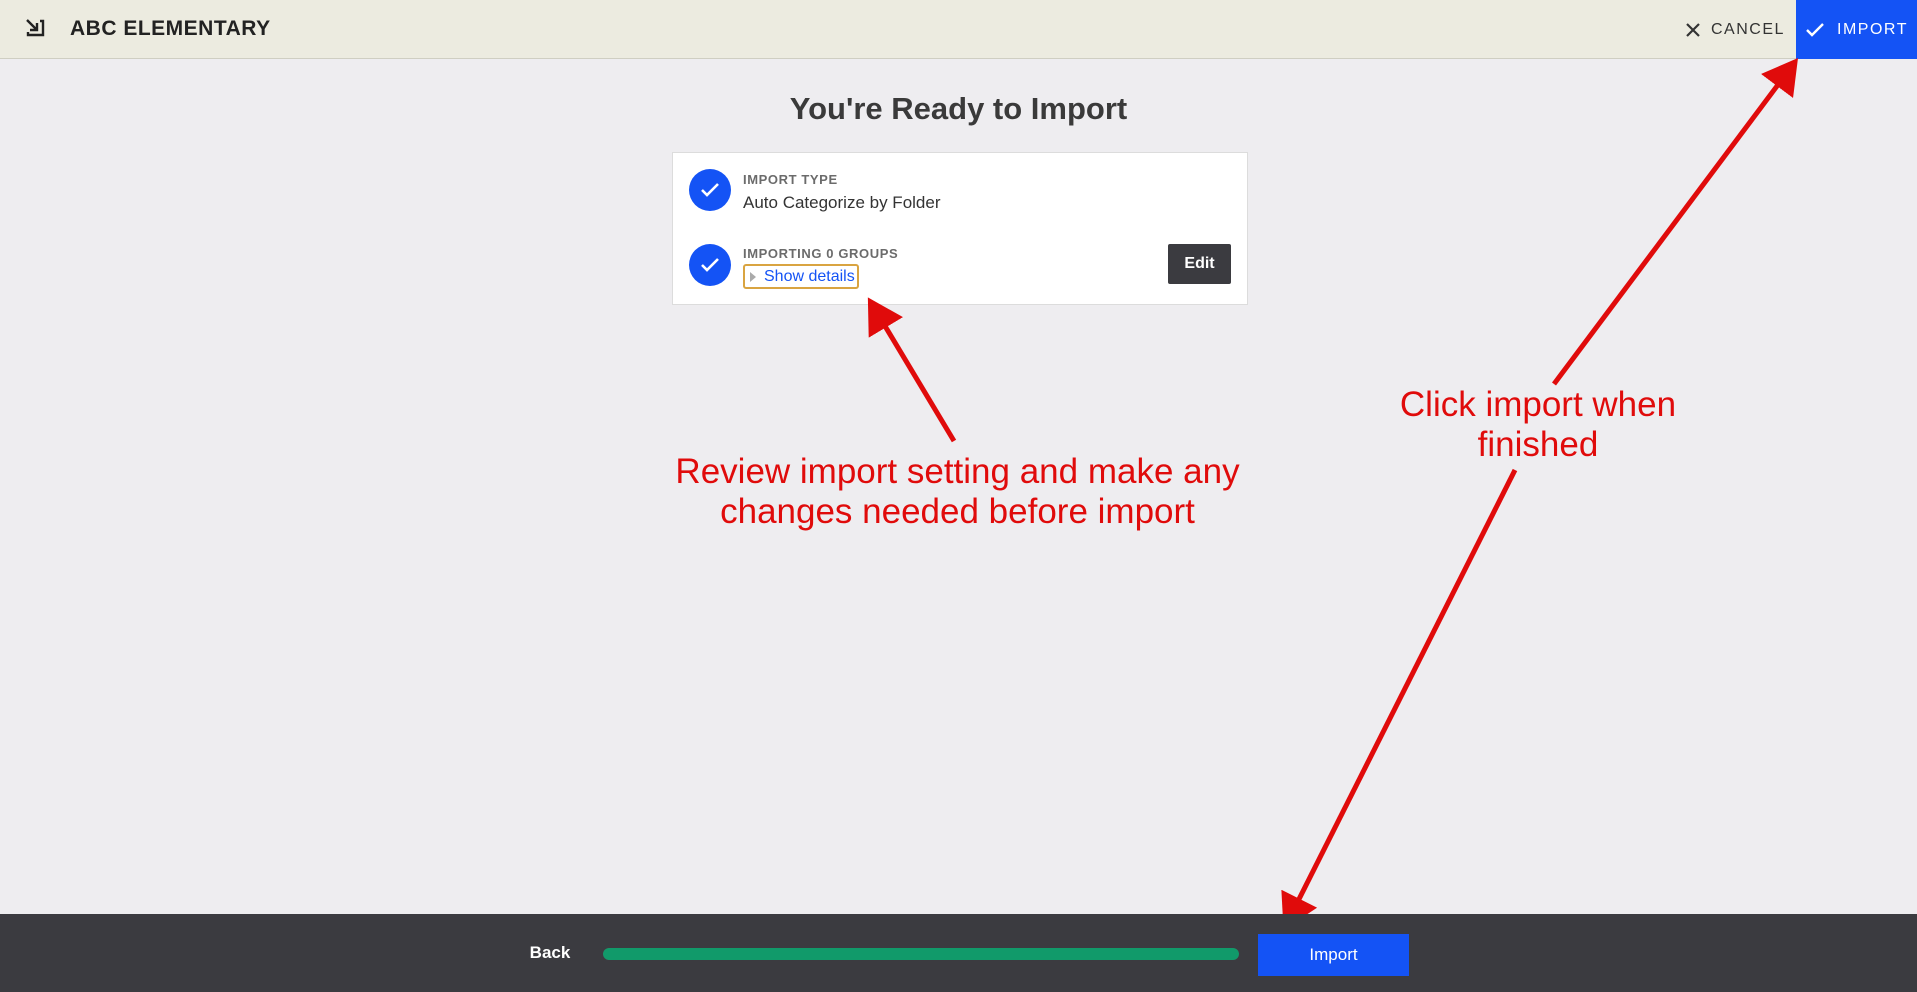  I want to click on arrow-to-bottom-import, so click(1399, 699).